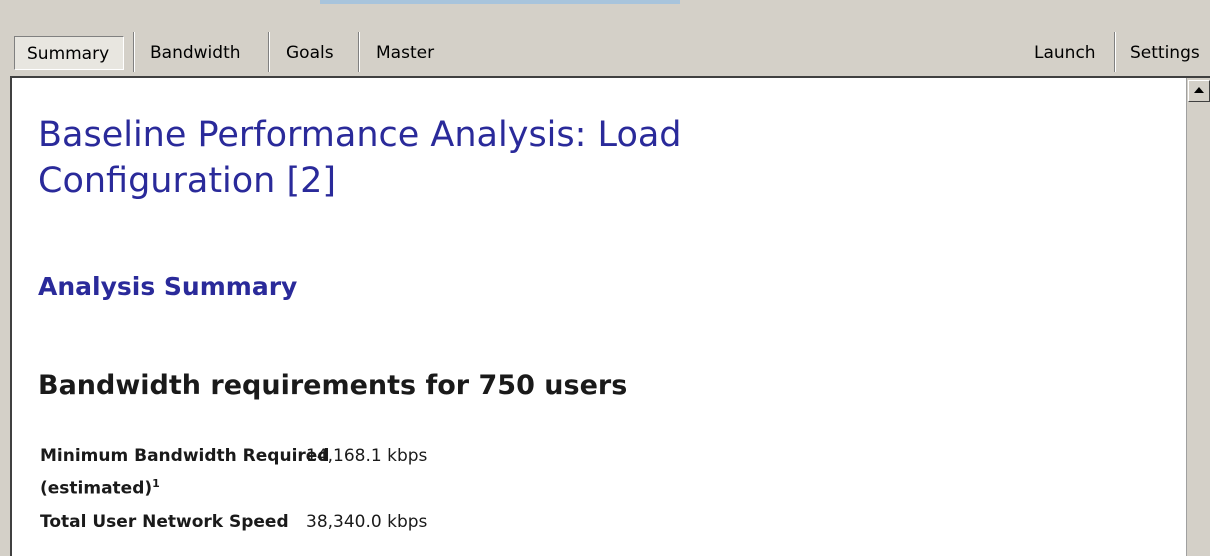 The image size is (1210, 556). What do you see at coordinates (195, 53) in the screenshot?
I see `tab-bandwidth: Bandwidth` at bounding box center [195, 53].